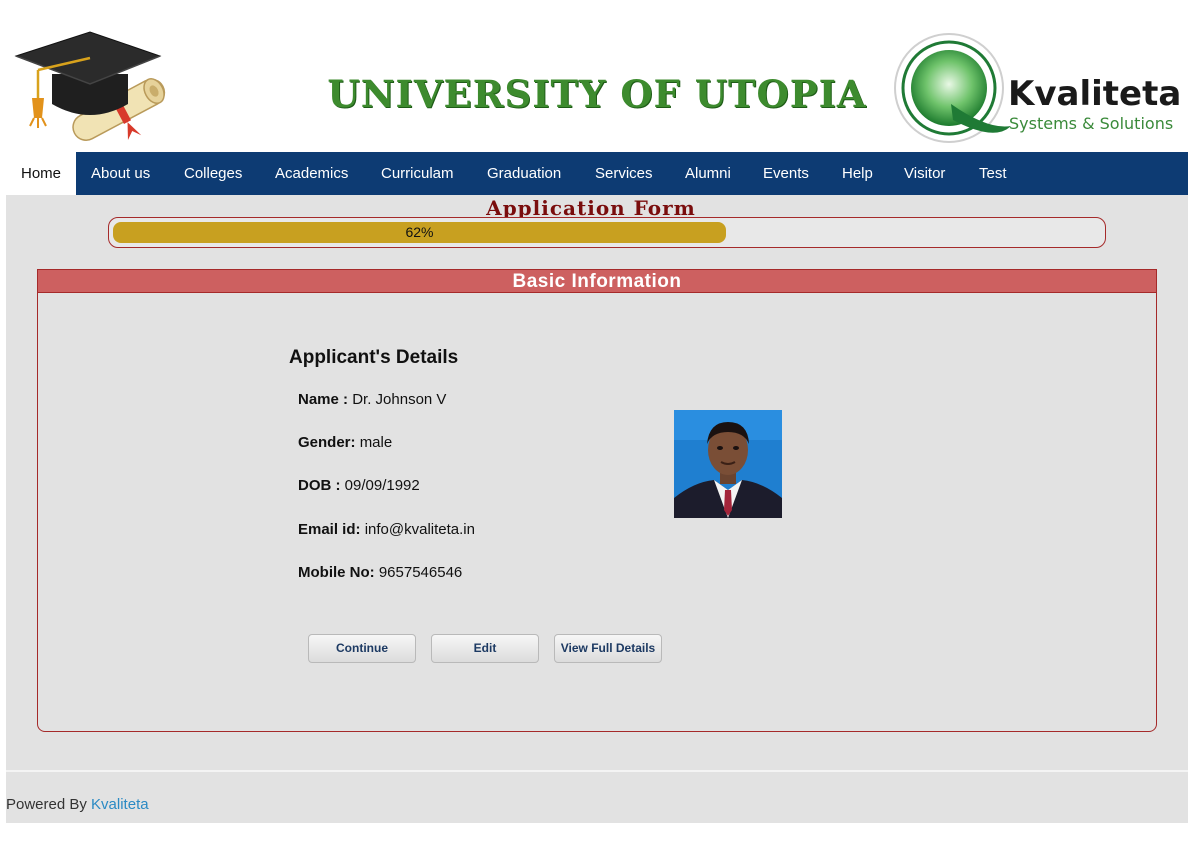 The width and height of the screenshot is (1194, 850). Describe the element at coordinates (311, 173) in the screenshot. I see `nav-item-academics: Academics` at that location.